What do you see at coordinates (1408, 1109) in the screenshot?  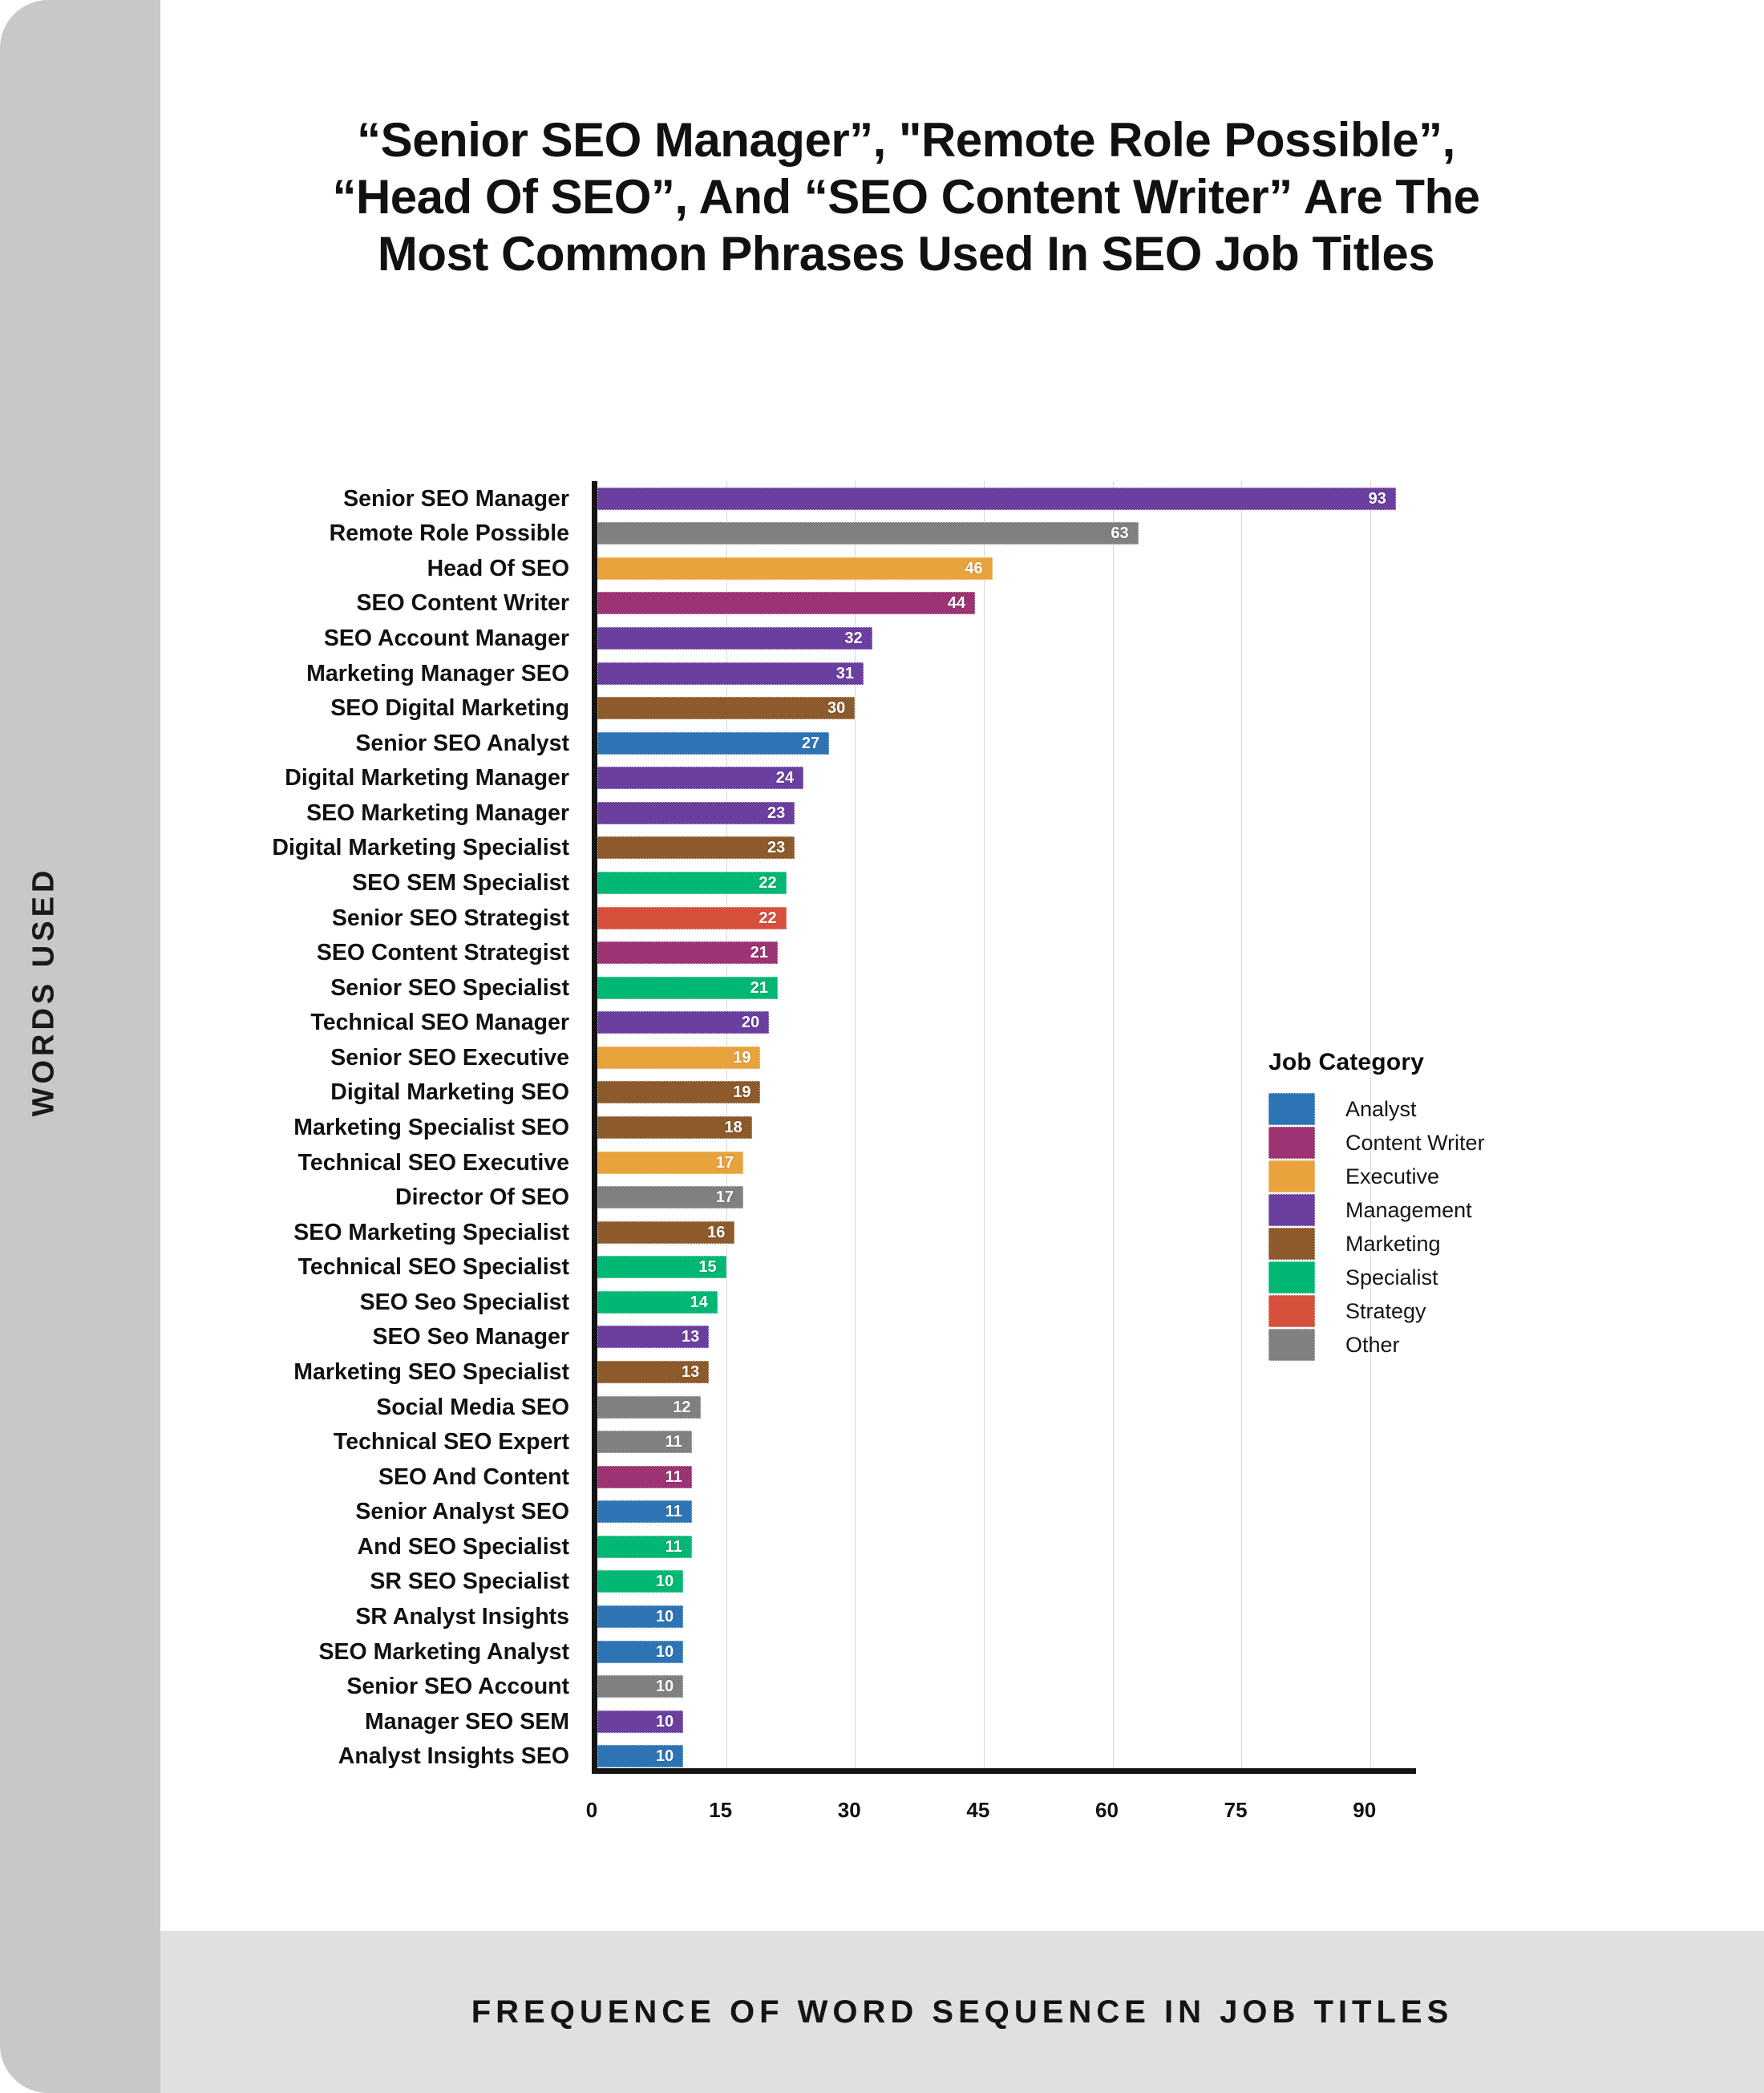 I see `legend-item: Analyst` at bounding box center [1408, 1109].